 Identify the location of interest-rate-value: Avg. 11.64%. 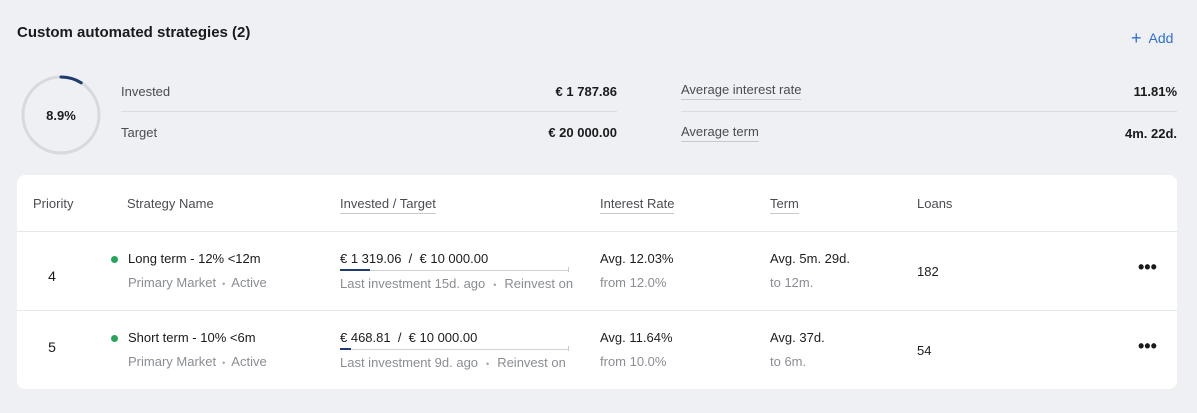
(636, 337).